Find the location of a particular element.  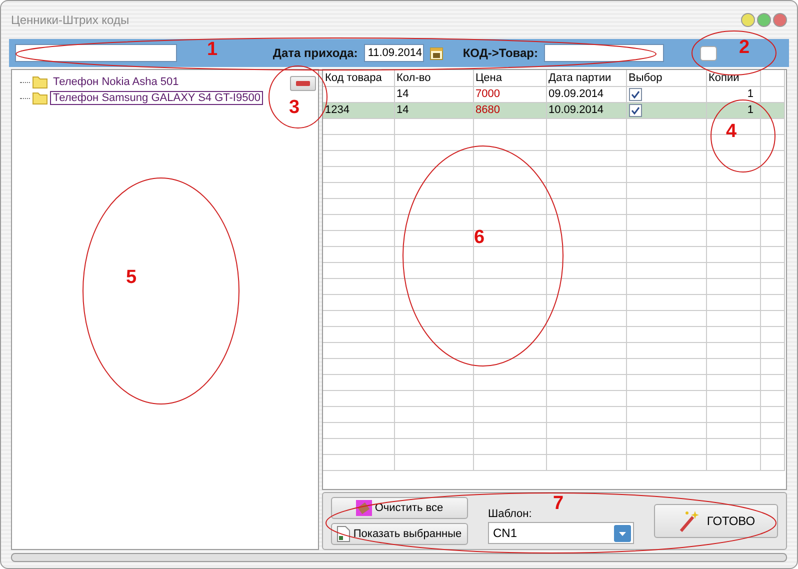

close-button is located at coordinates (780, 20).